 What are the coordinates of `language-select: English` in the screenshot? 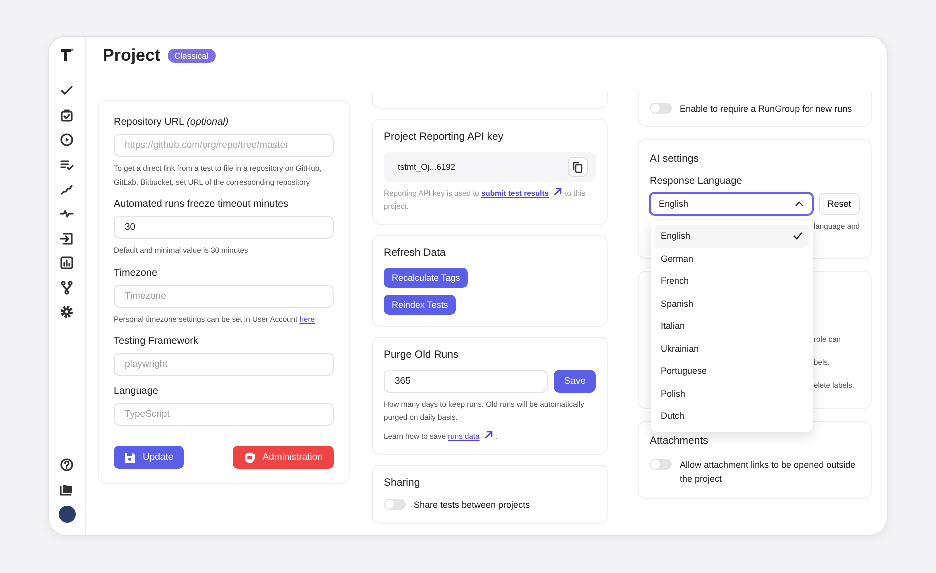 It's located at (731, 204).